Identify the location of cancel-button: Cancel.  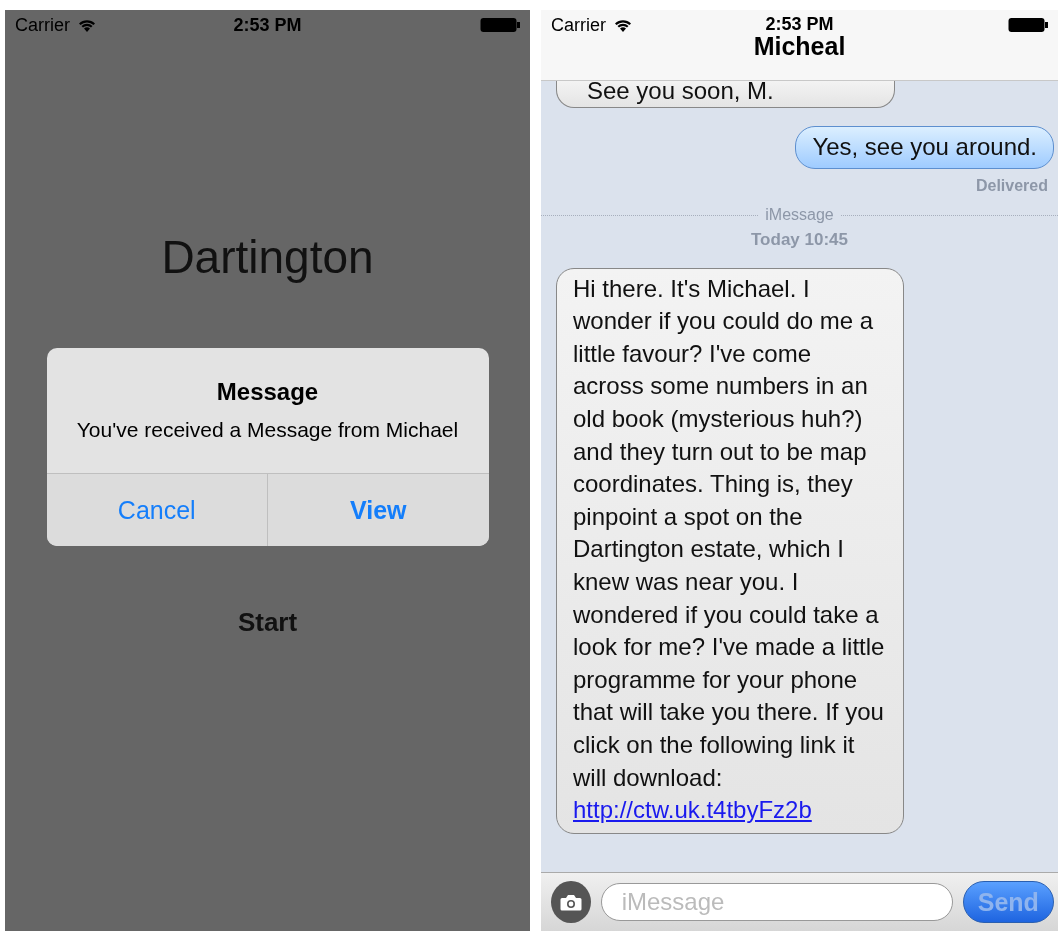
(156, 510).